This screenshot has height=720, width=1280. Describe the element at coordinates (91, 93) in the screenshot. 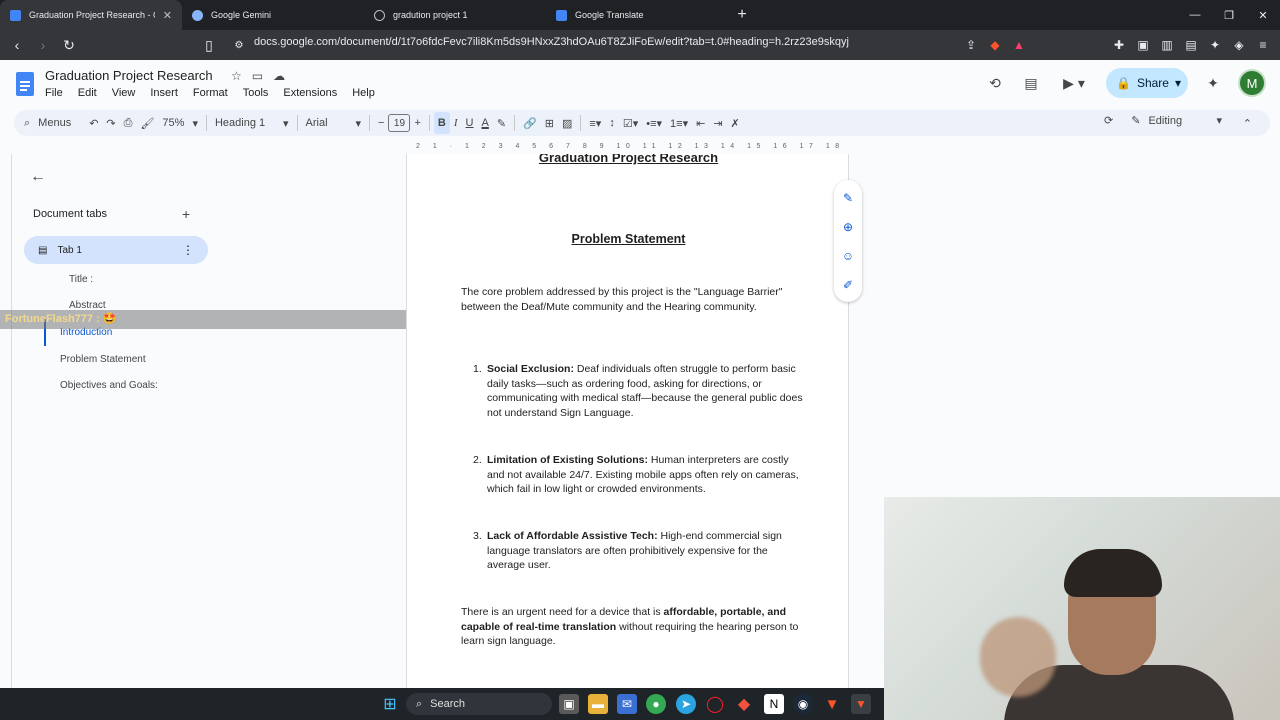

I see `menu-edit: Edit` at that location.